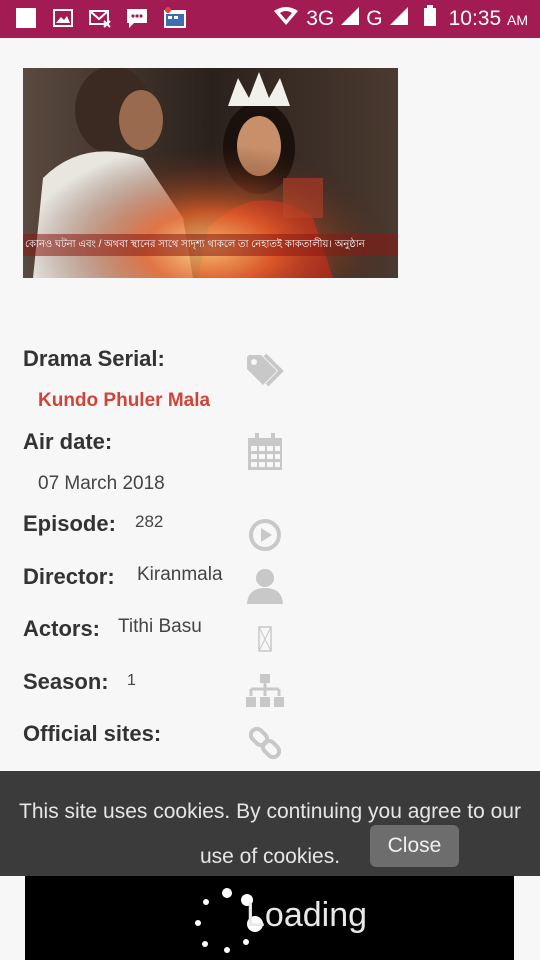 Image resolution: width=540 pixels, height=960 pixels. I want to click on status-bar: 3G G 10:35 AM, so click(270, 19).